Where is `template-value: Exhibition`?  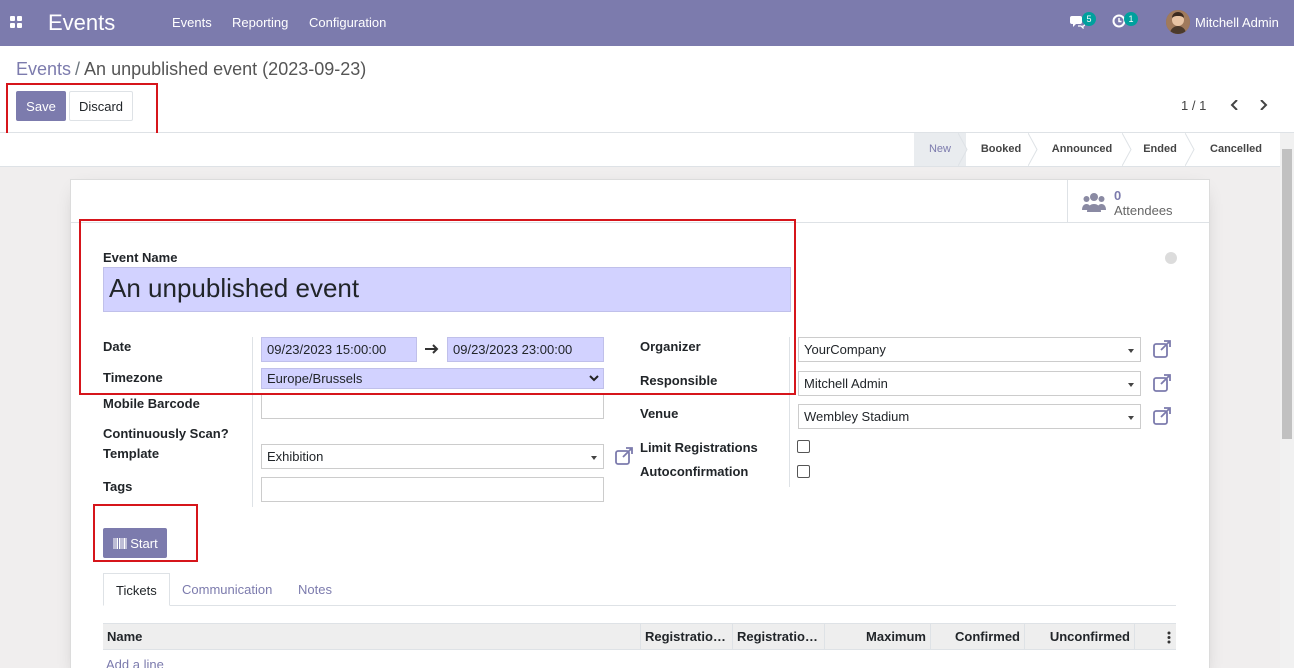
template-value: Exhibition is located at coordinates (295, 456).